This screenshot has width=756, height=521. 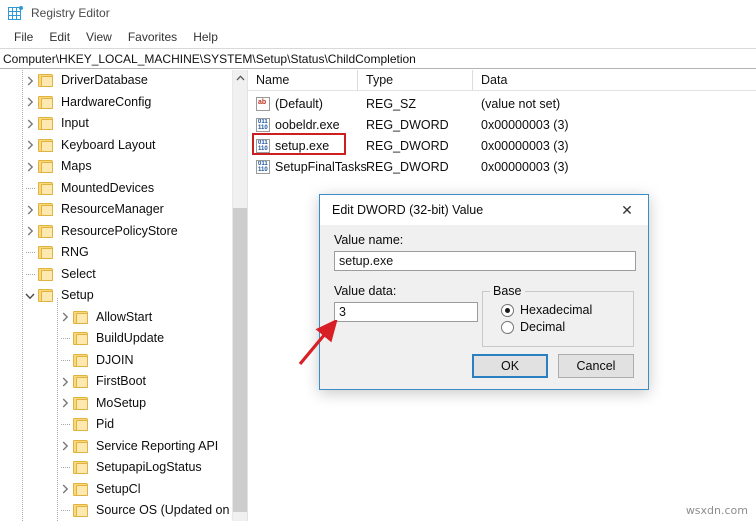 I want to click on radio-decimal-label: Decimal, so click(x=543, y=327).